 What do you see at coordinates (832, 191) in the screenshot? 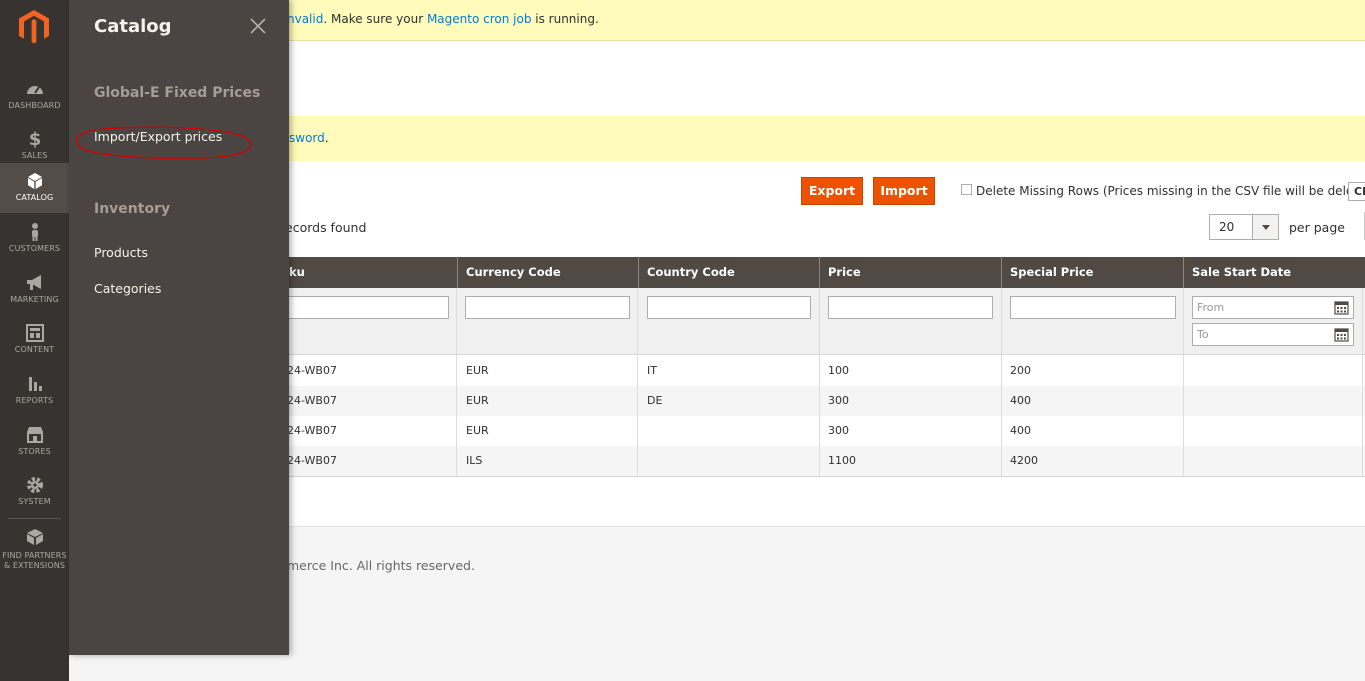
I see `export-button: Export` at bounding box center [832, 191].